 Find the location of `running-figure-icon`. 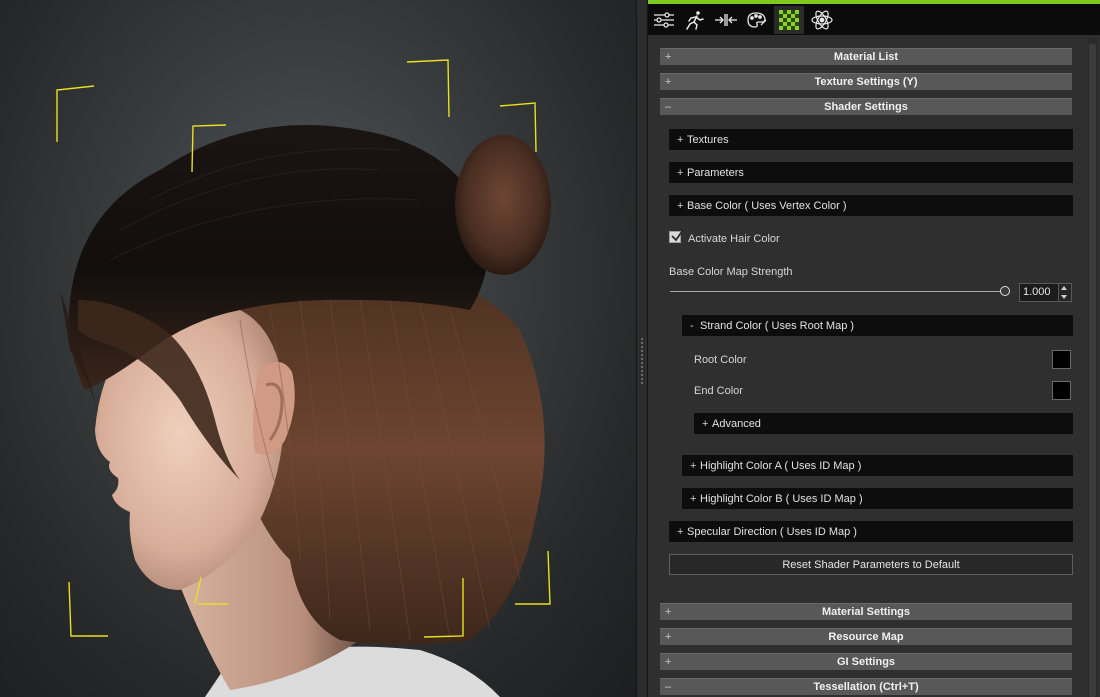

running-figure-icon is located at coordinates (695, 20).